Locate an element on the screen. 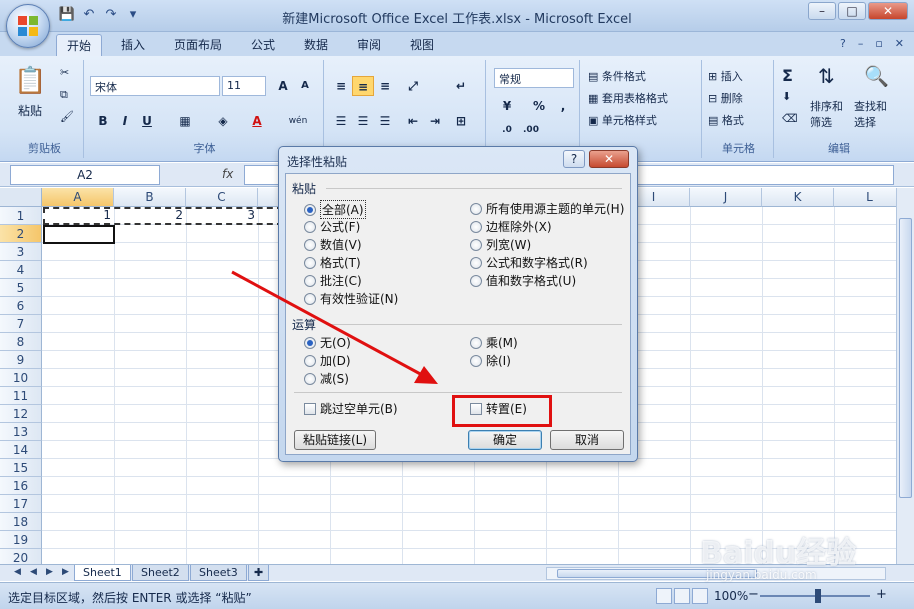  last-sheet-icon: ▶ is located at coordinates (65, 572).